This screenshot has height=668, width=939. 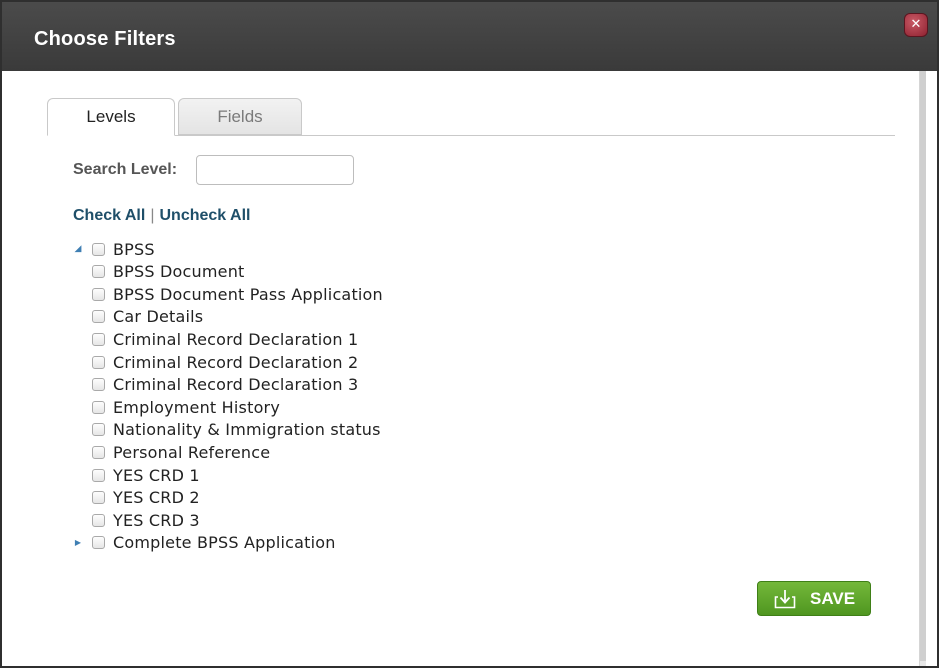 I want to click on tree-item-label: YES CRD 2, so click(x=156, y=498).